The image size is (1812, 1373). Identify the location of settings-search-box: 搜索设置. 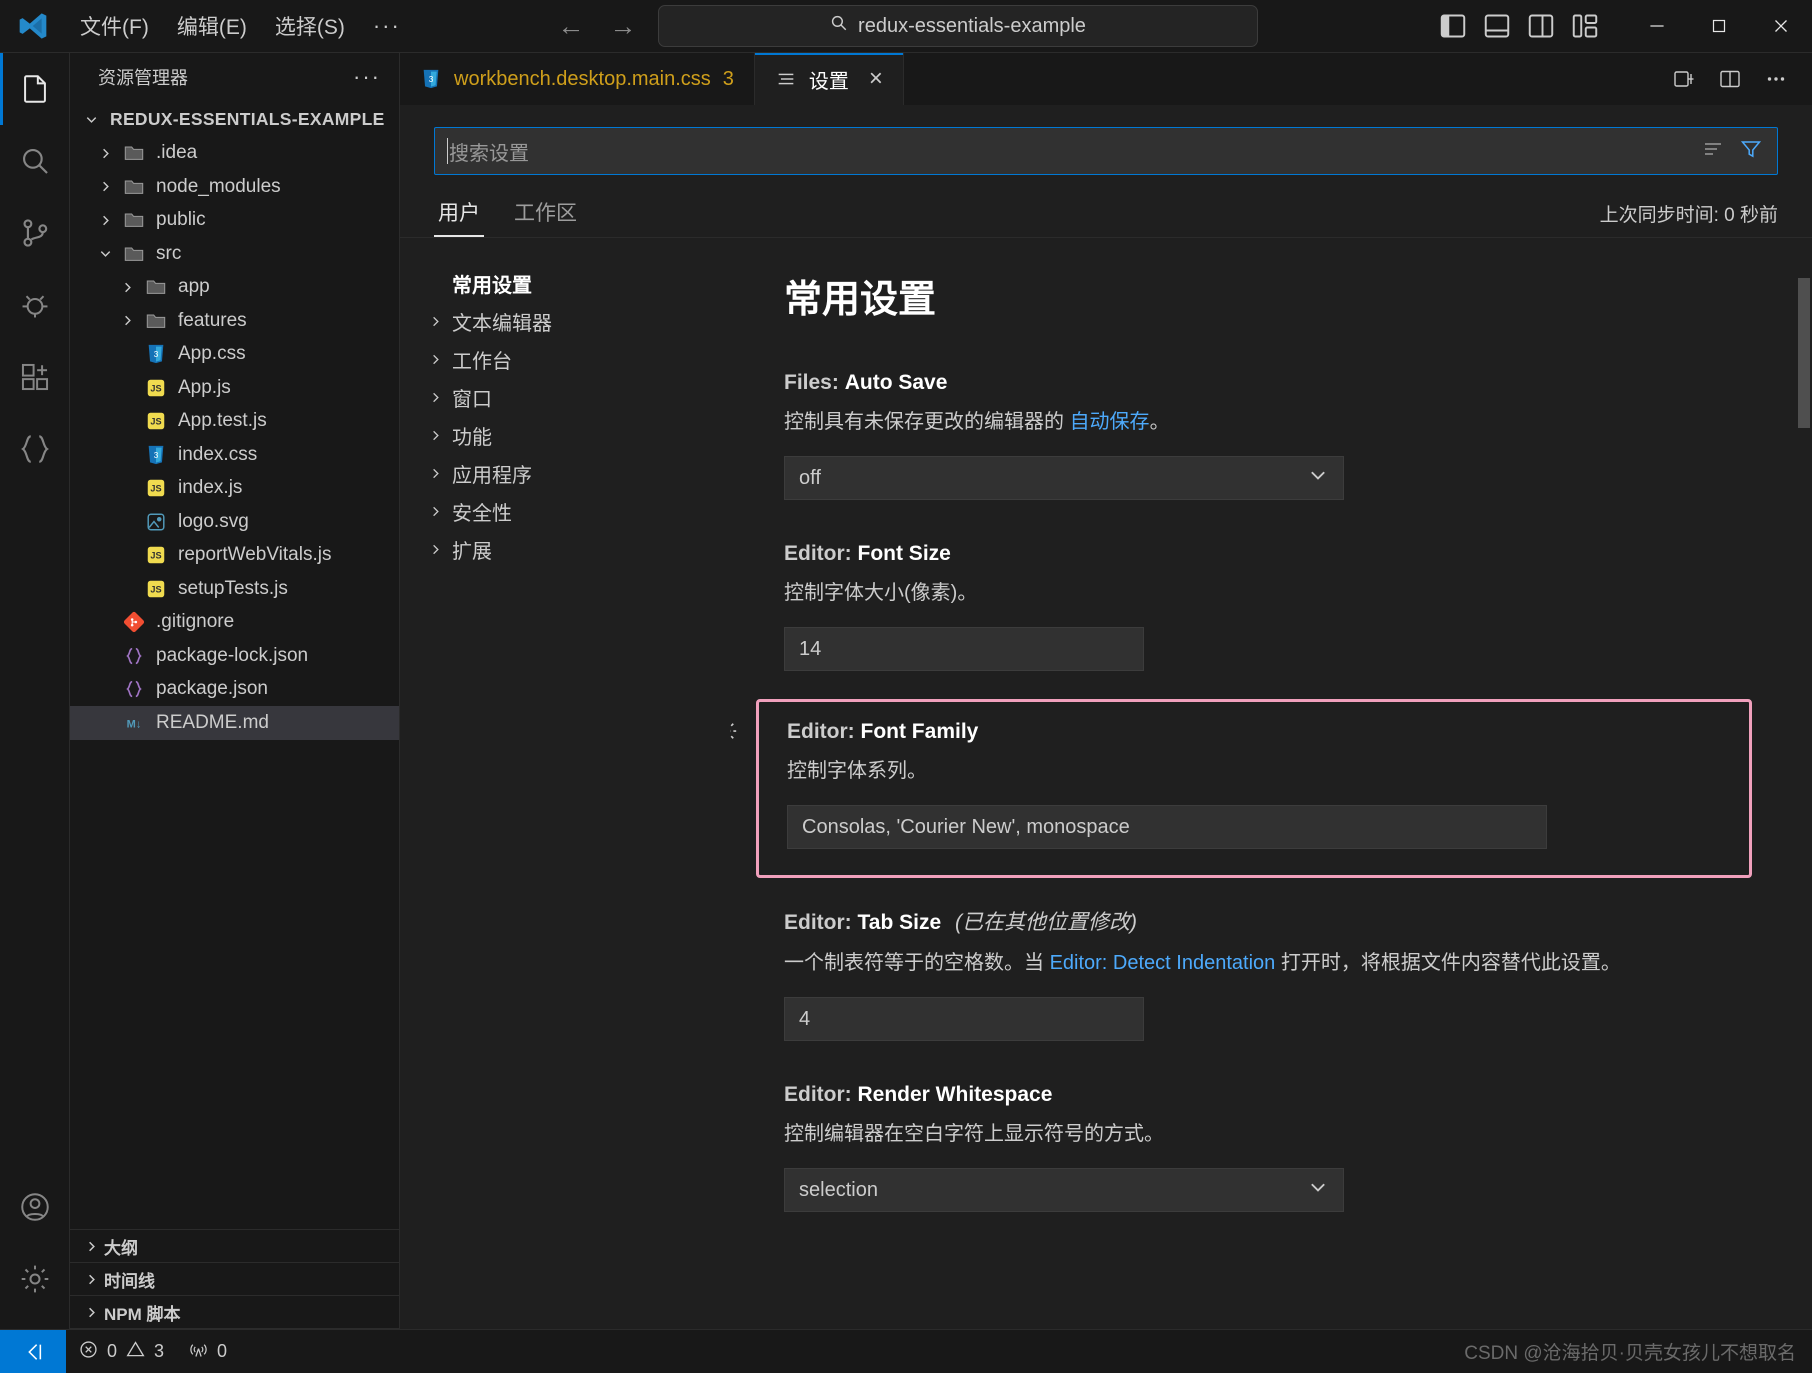
(1106, 151).